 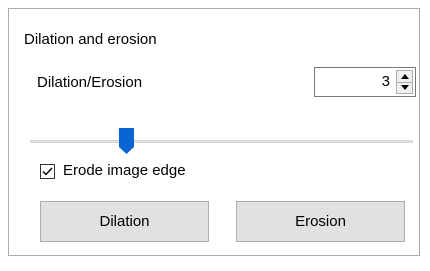 I want to click on dilation-button: Dilation, so click(x=124, y=221).